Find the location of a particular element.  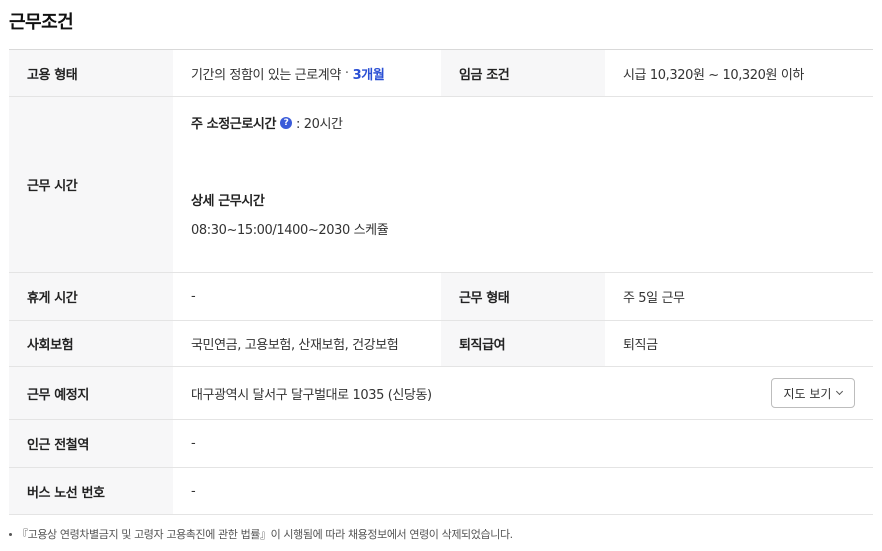

employment-type-label: 고용 형태 is located at coordinates (91, 73).